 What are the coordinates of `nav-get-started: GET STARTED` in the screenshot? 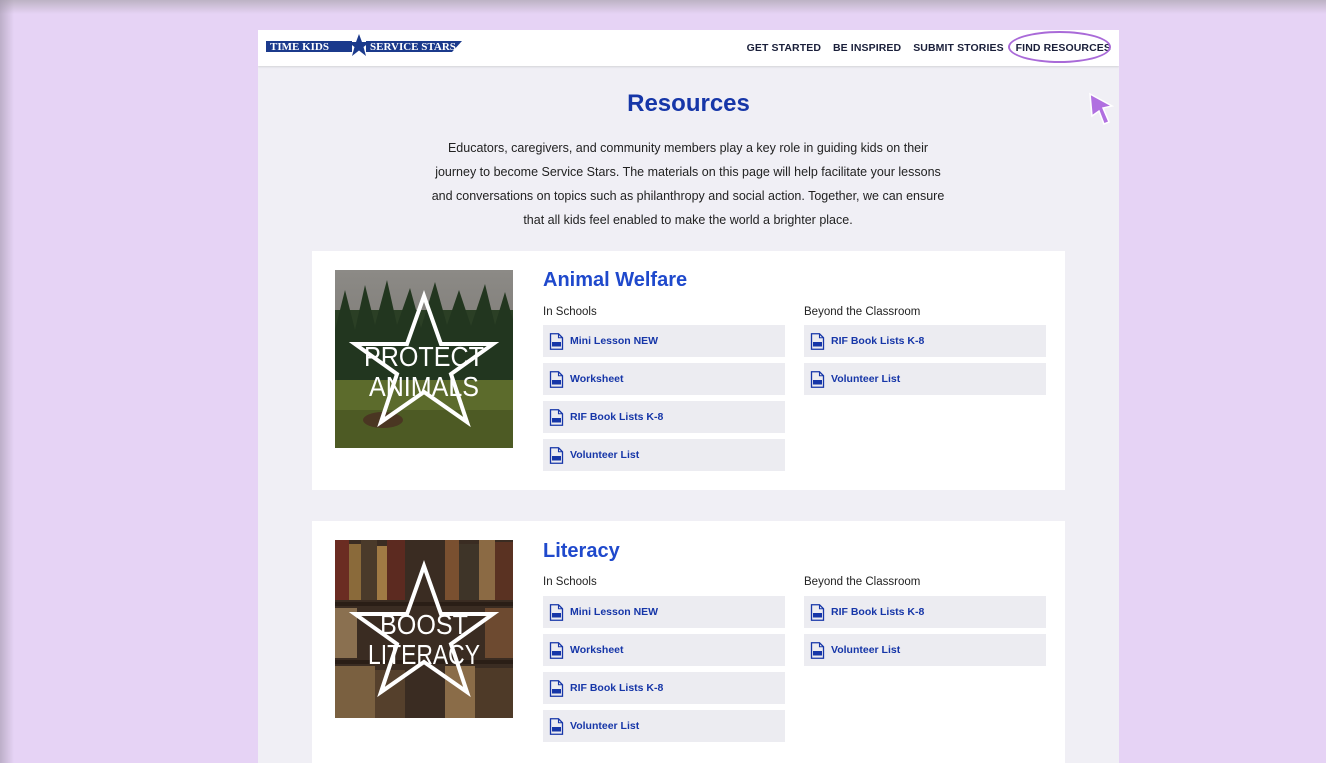 It's located at (784, 48).